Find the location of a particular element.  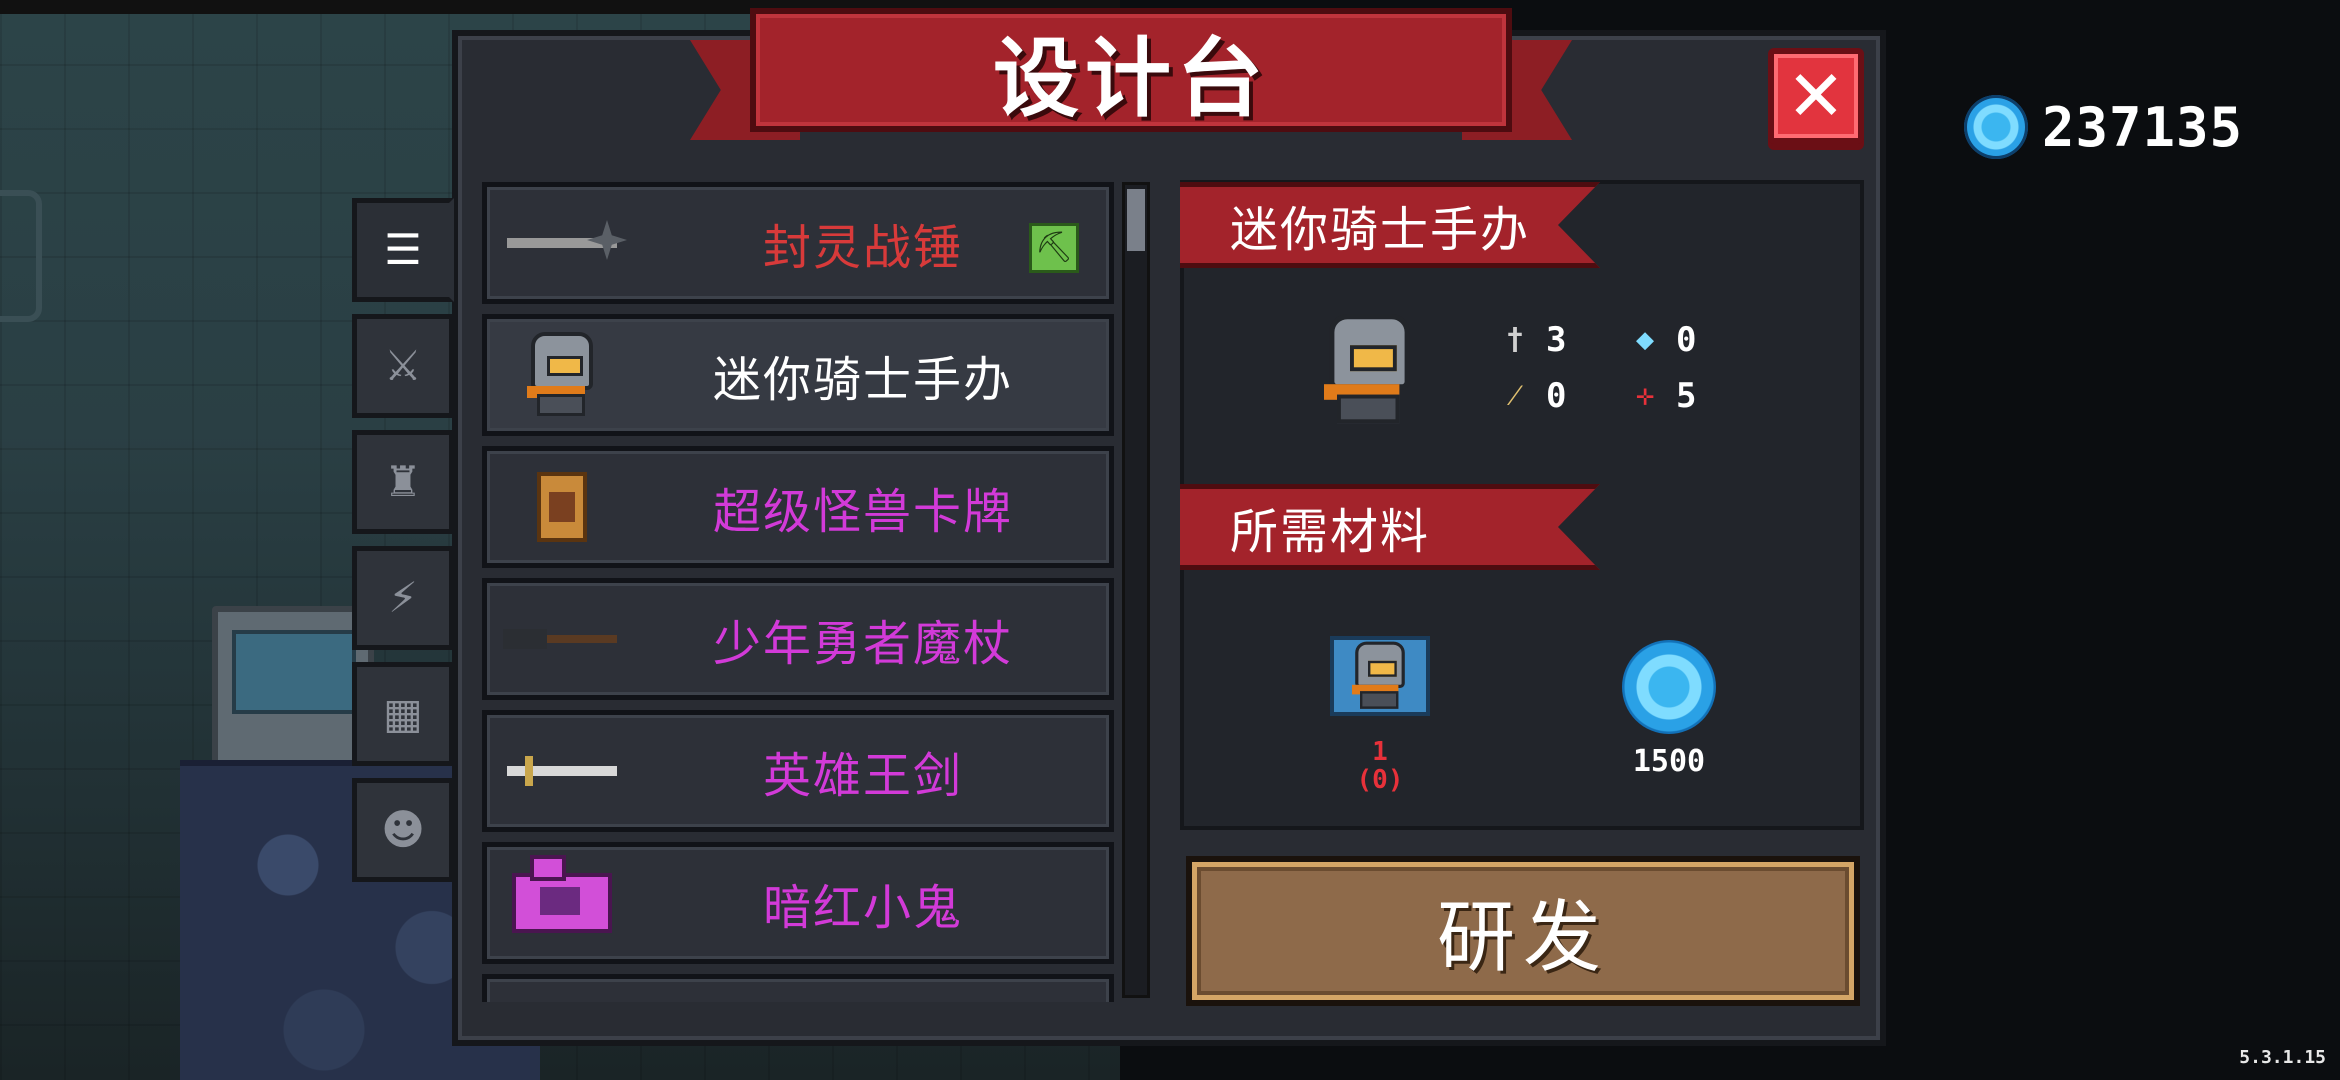

list-item: 迷你骑士手办 is located at coordinates (798, 375).